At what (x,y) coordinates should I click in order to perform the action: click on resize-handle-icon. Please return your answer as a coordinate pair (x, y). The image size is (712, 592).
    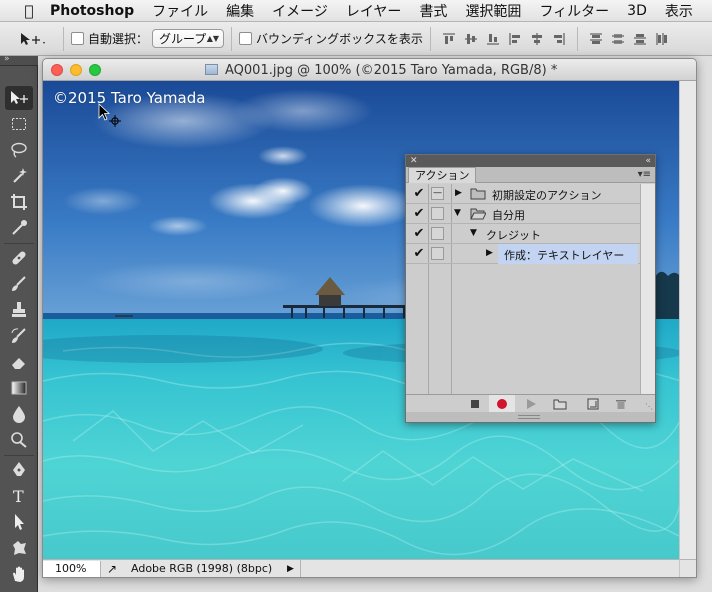
    Looking at the image, I should click on (529, 417).